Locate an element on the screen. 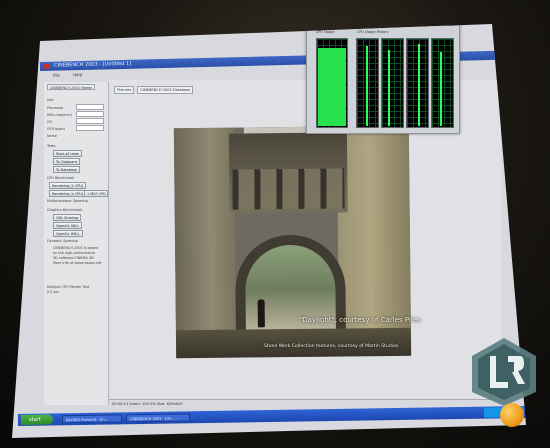  rendering-1cpu-button: Rendering (1 CPU) is located at coordinates (68, 185).